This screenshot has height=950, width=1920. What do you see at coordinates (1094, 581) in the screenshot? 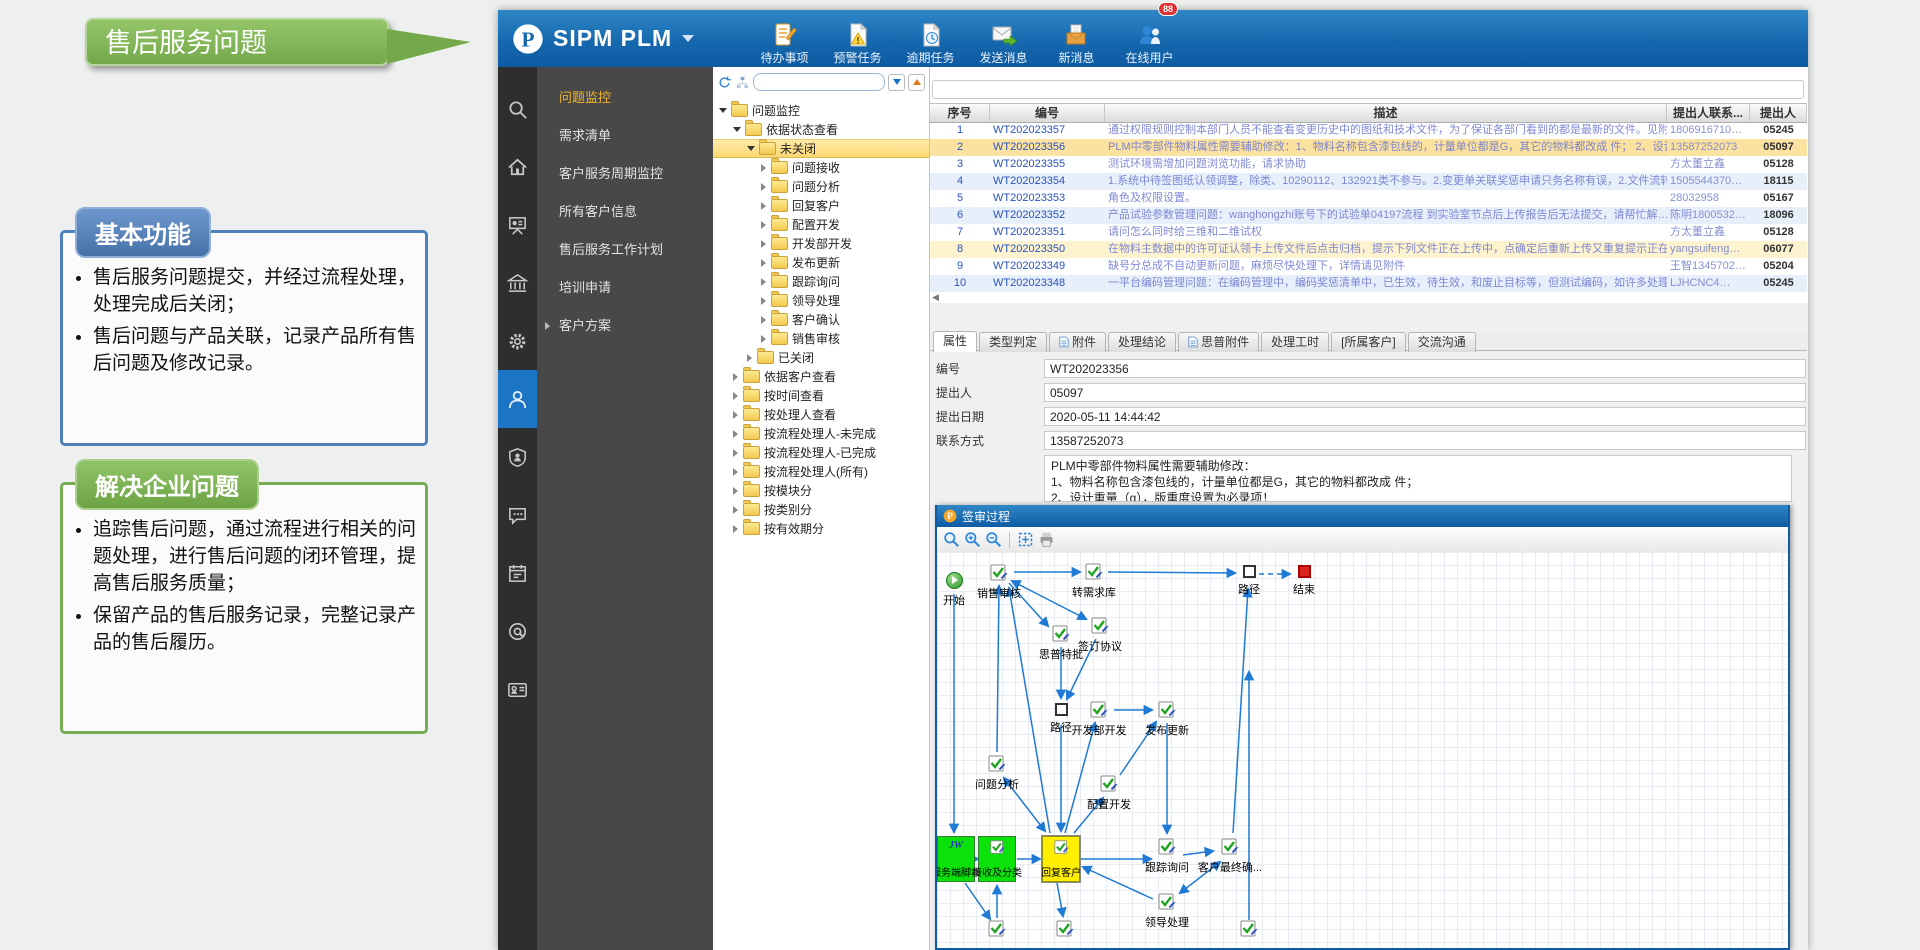
I see `flow-node-转需求库: 转需求库` at bounding box center [1094, 581].